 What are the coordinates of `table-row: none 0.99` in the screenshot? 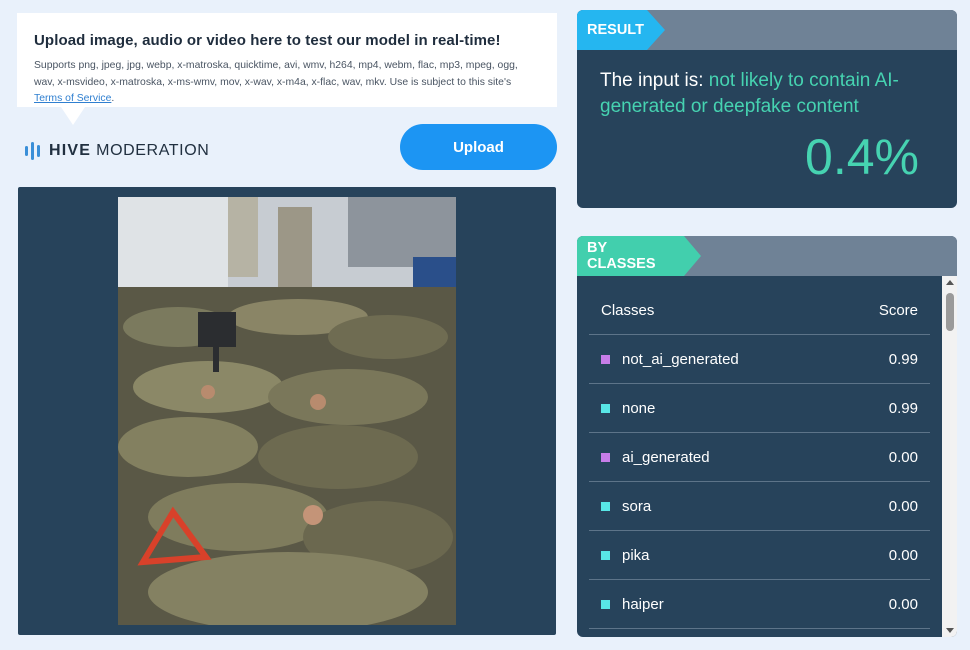 It's located at (759, 408).